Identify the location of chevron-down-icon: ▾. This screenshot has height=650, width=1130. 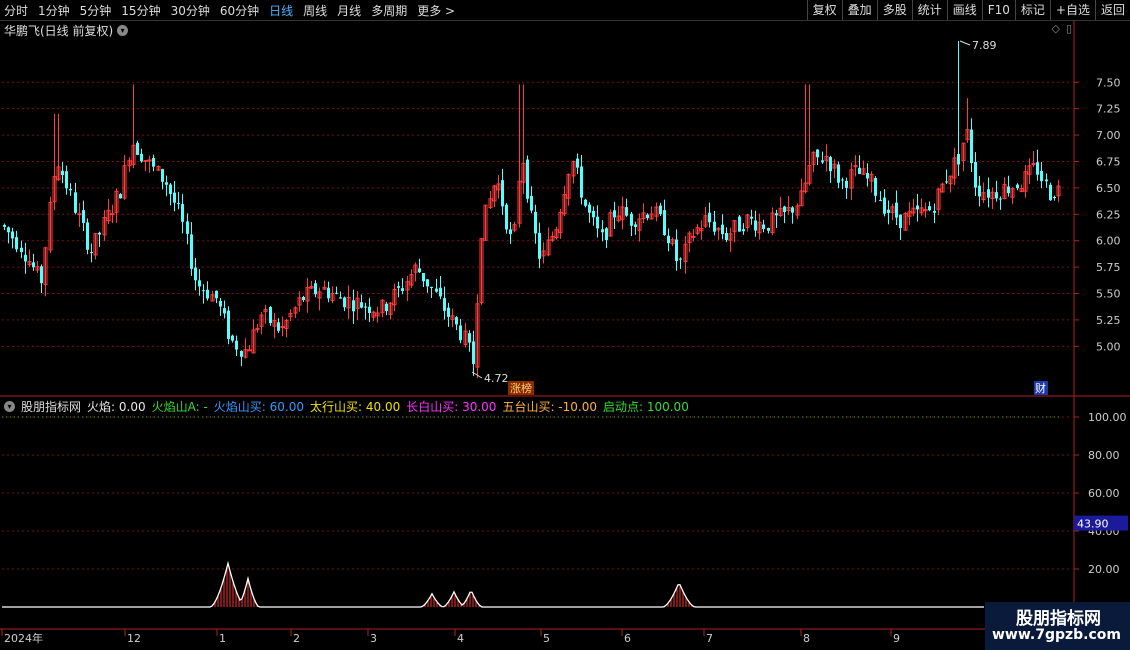
(9, 406).